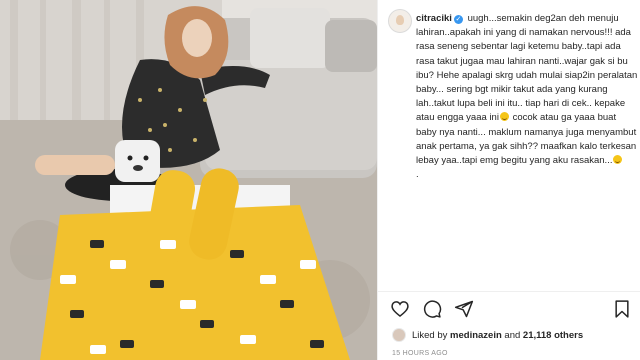  What do you see at coordinates (458, 19) in the screenshot?
I see `verified-badge-icon: ✓` at bounding box center [458, 19].